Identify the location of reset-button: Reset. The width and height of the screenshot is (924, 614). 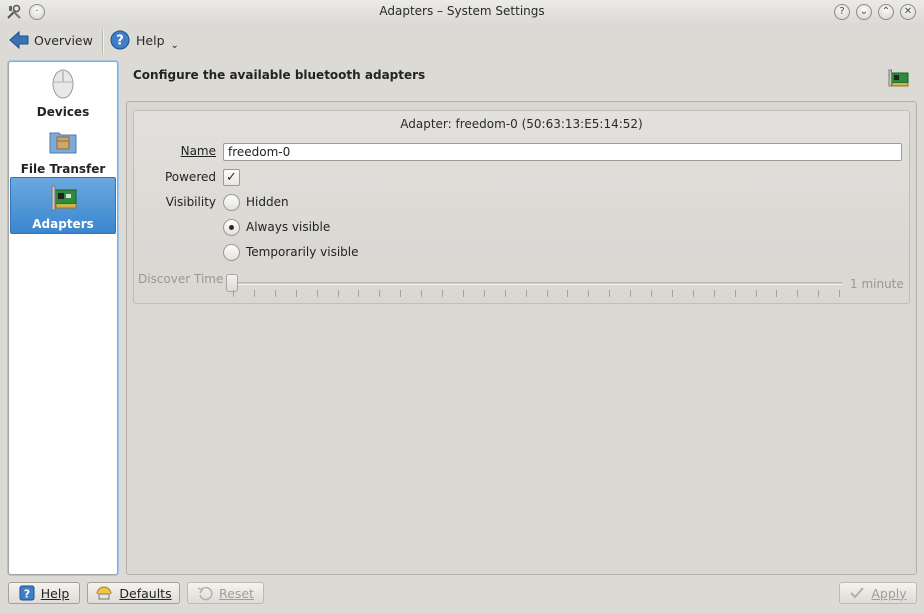
(225, 593).